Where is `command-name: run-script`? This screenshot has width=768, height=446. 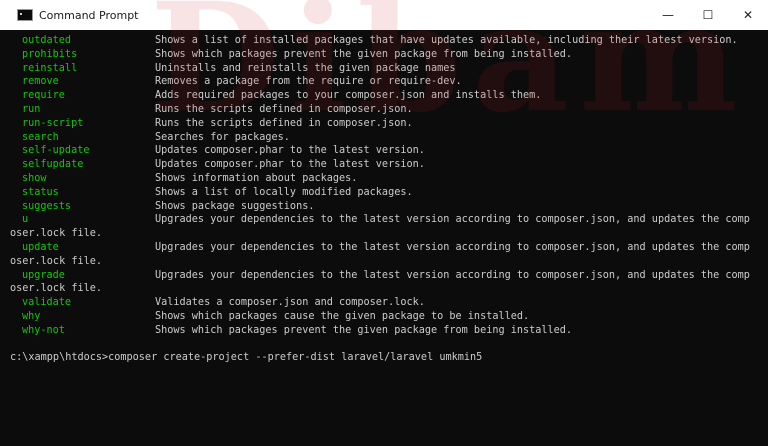 command-name: run-script is located at coordinates (53, 123).